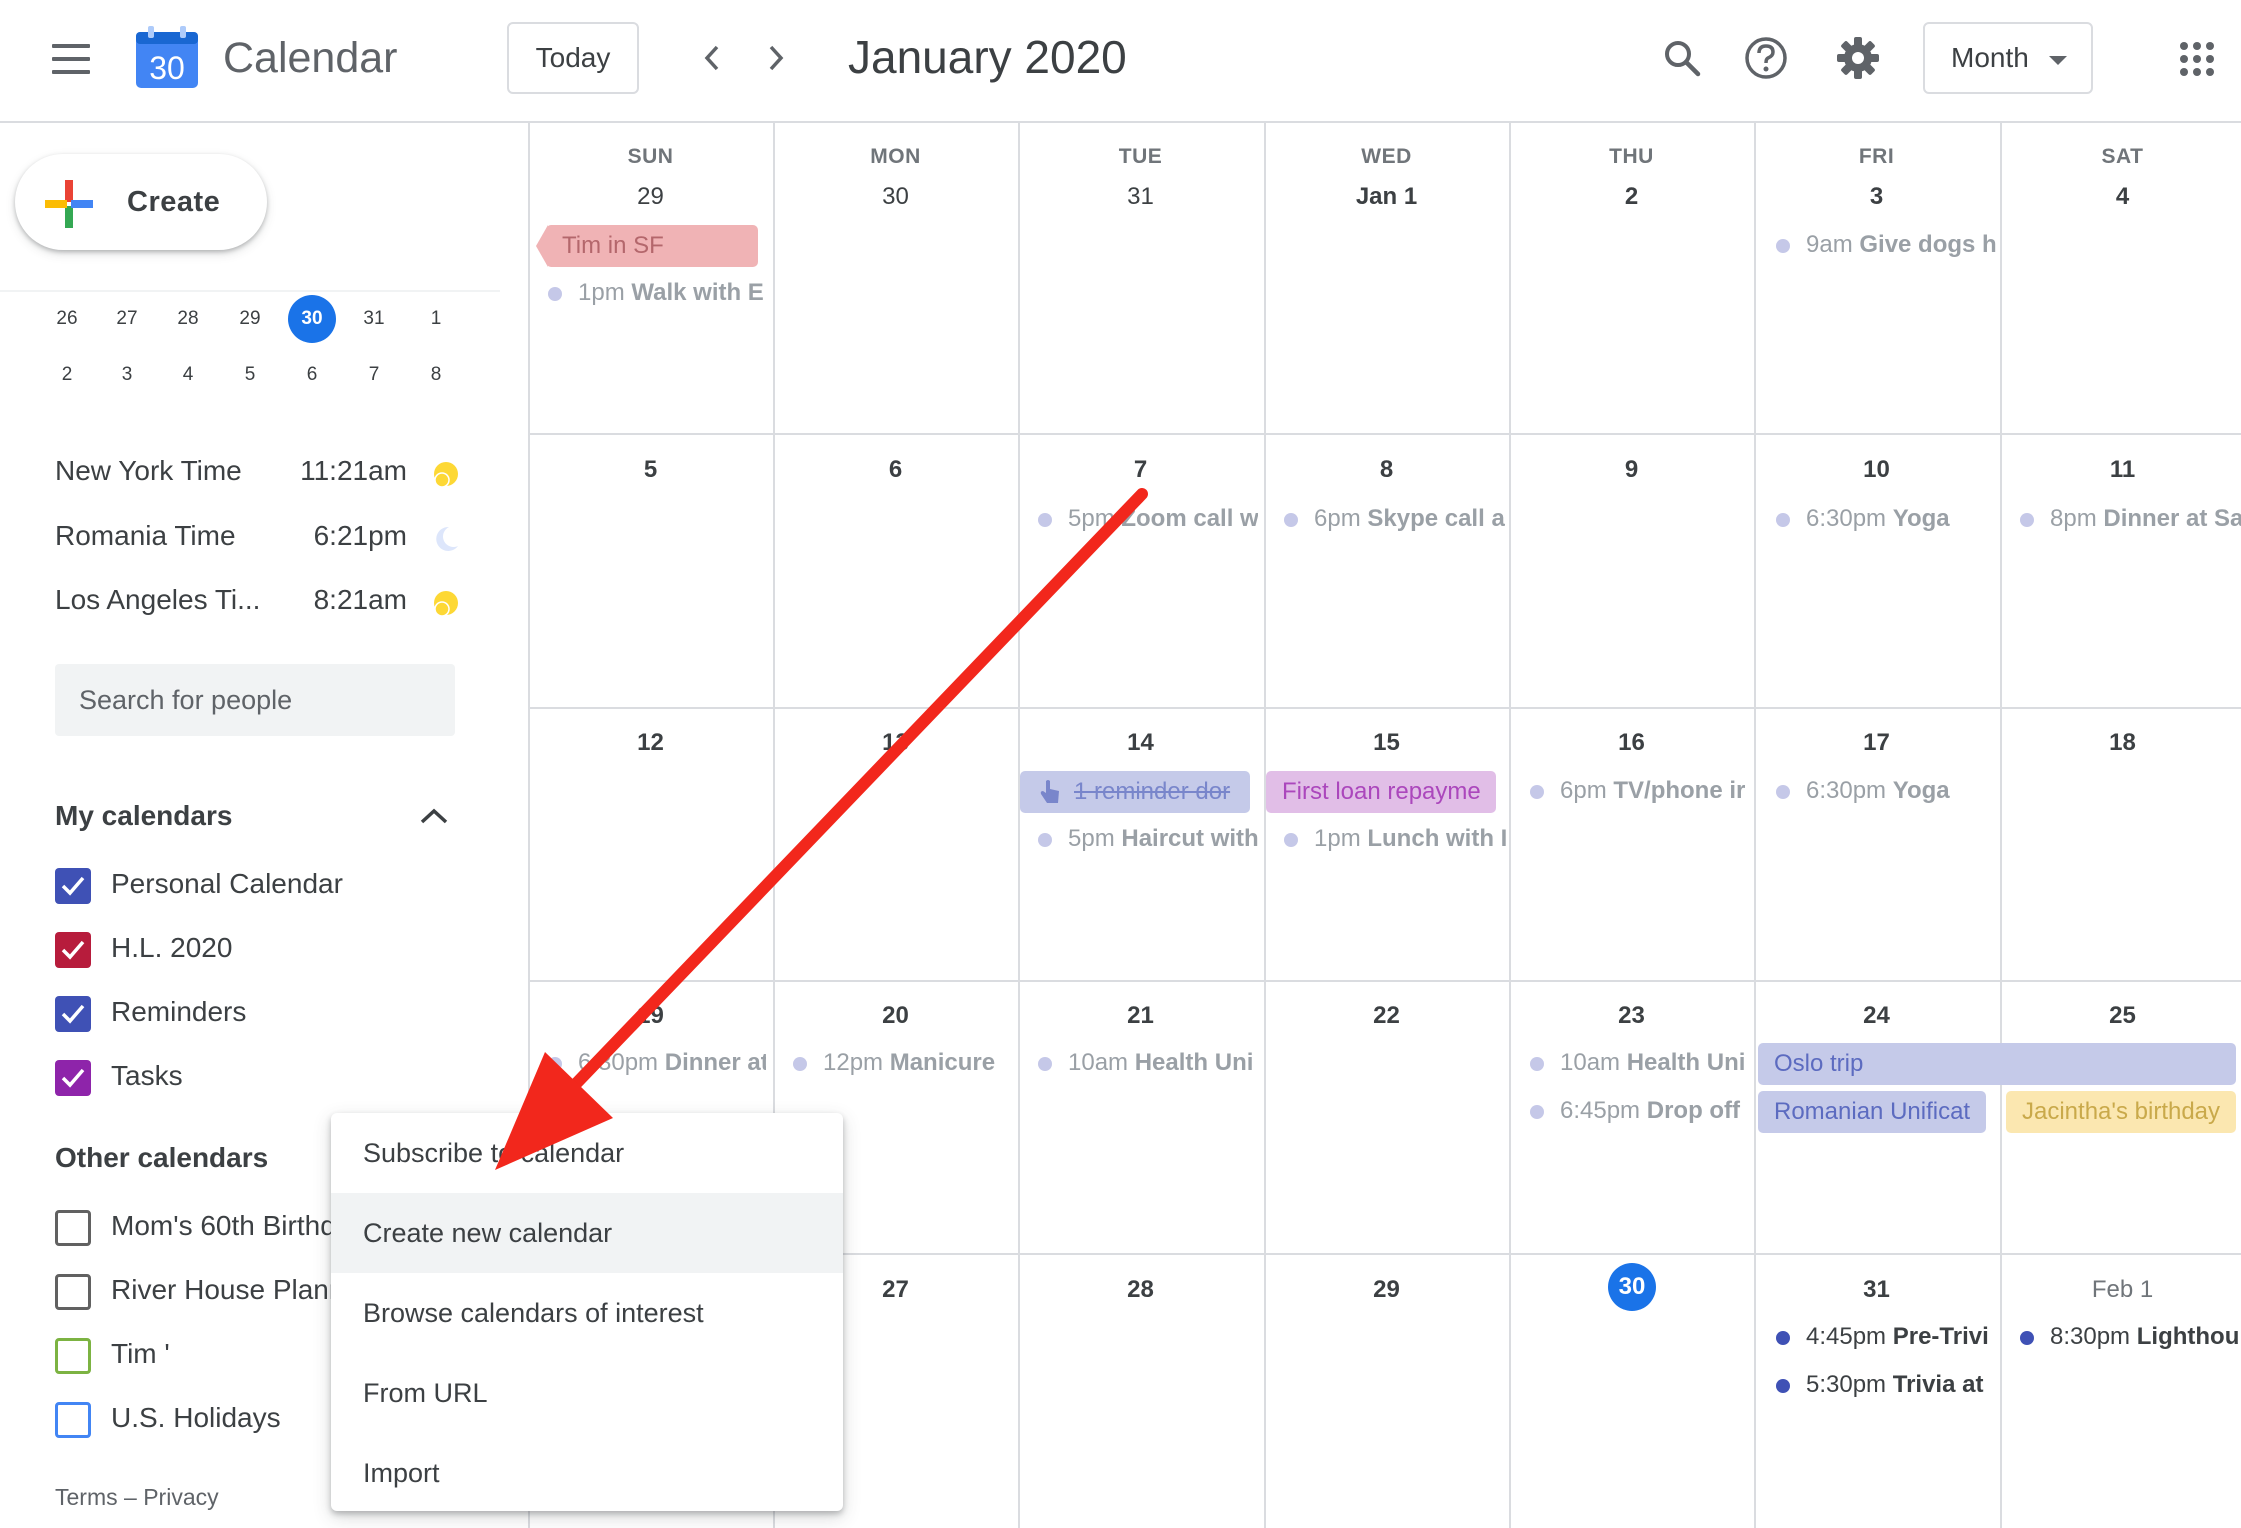 The image size is (2241, 1528). Describe the element at coordinates (188, 375) in the screenshot. I see `mini-calendar-day: 4` at that location.